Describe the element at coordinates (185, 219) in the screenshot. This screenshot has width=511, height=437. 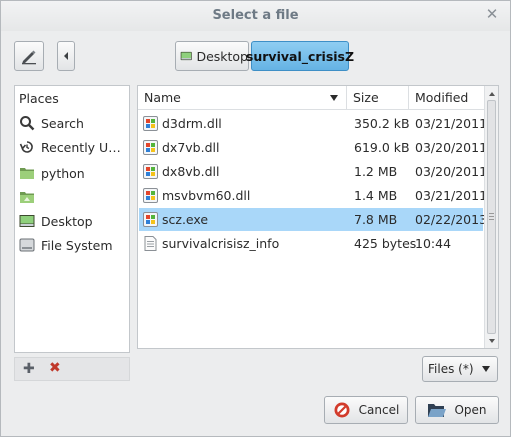
I see `file-name: scz.exe` at that location.